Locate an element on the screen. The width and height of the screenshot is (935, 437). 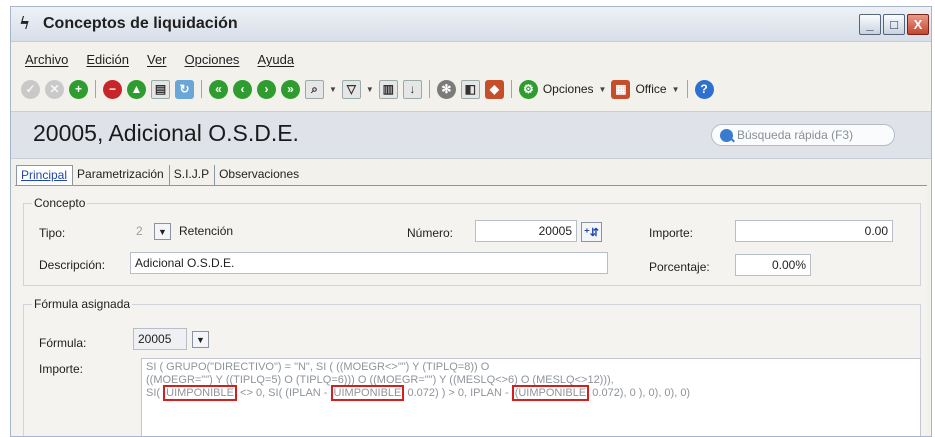
quick-search-input: Búsqueda rápida (F3) is located at coordinates (803, 135).